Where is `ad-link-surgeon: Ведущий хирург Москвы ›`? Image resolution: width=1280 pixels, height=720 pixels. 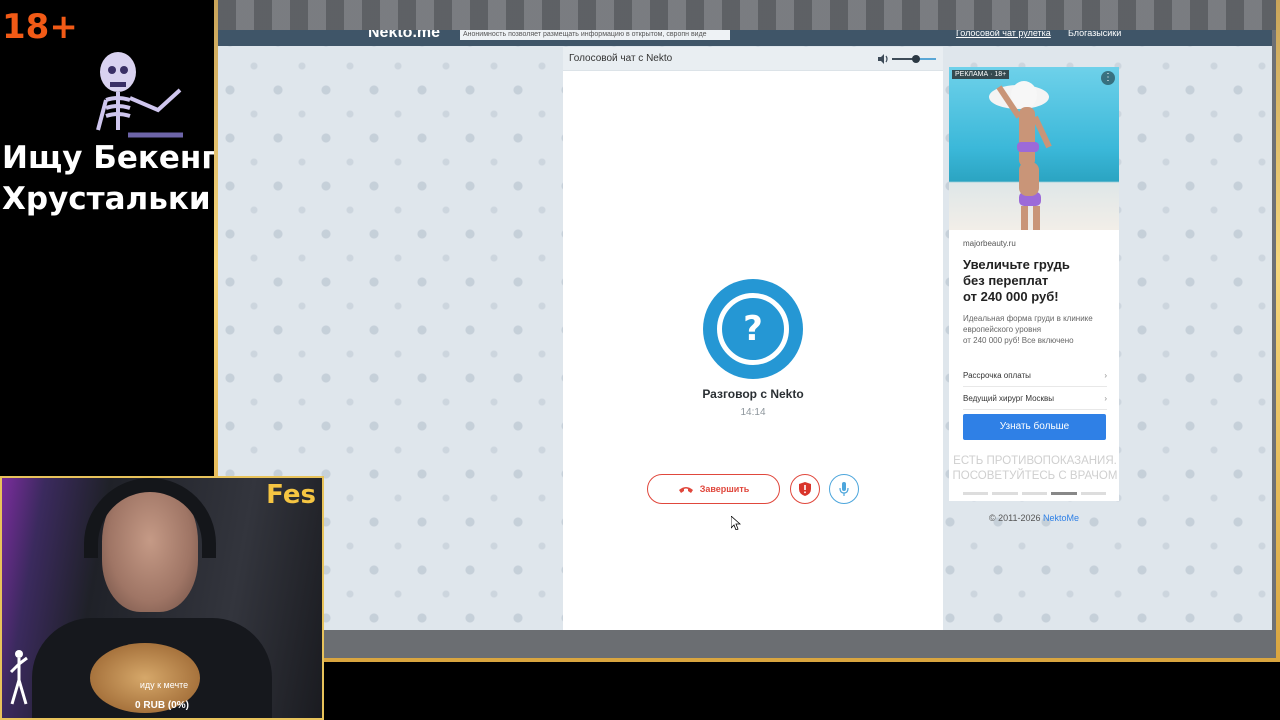 ad-link-surgeon: Ведущий хирург Москвы › is located at coordinates (1035, 399).